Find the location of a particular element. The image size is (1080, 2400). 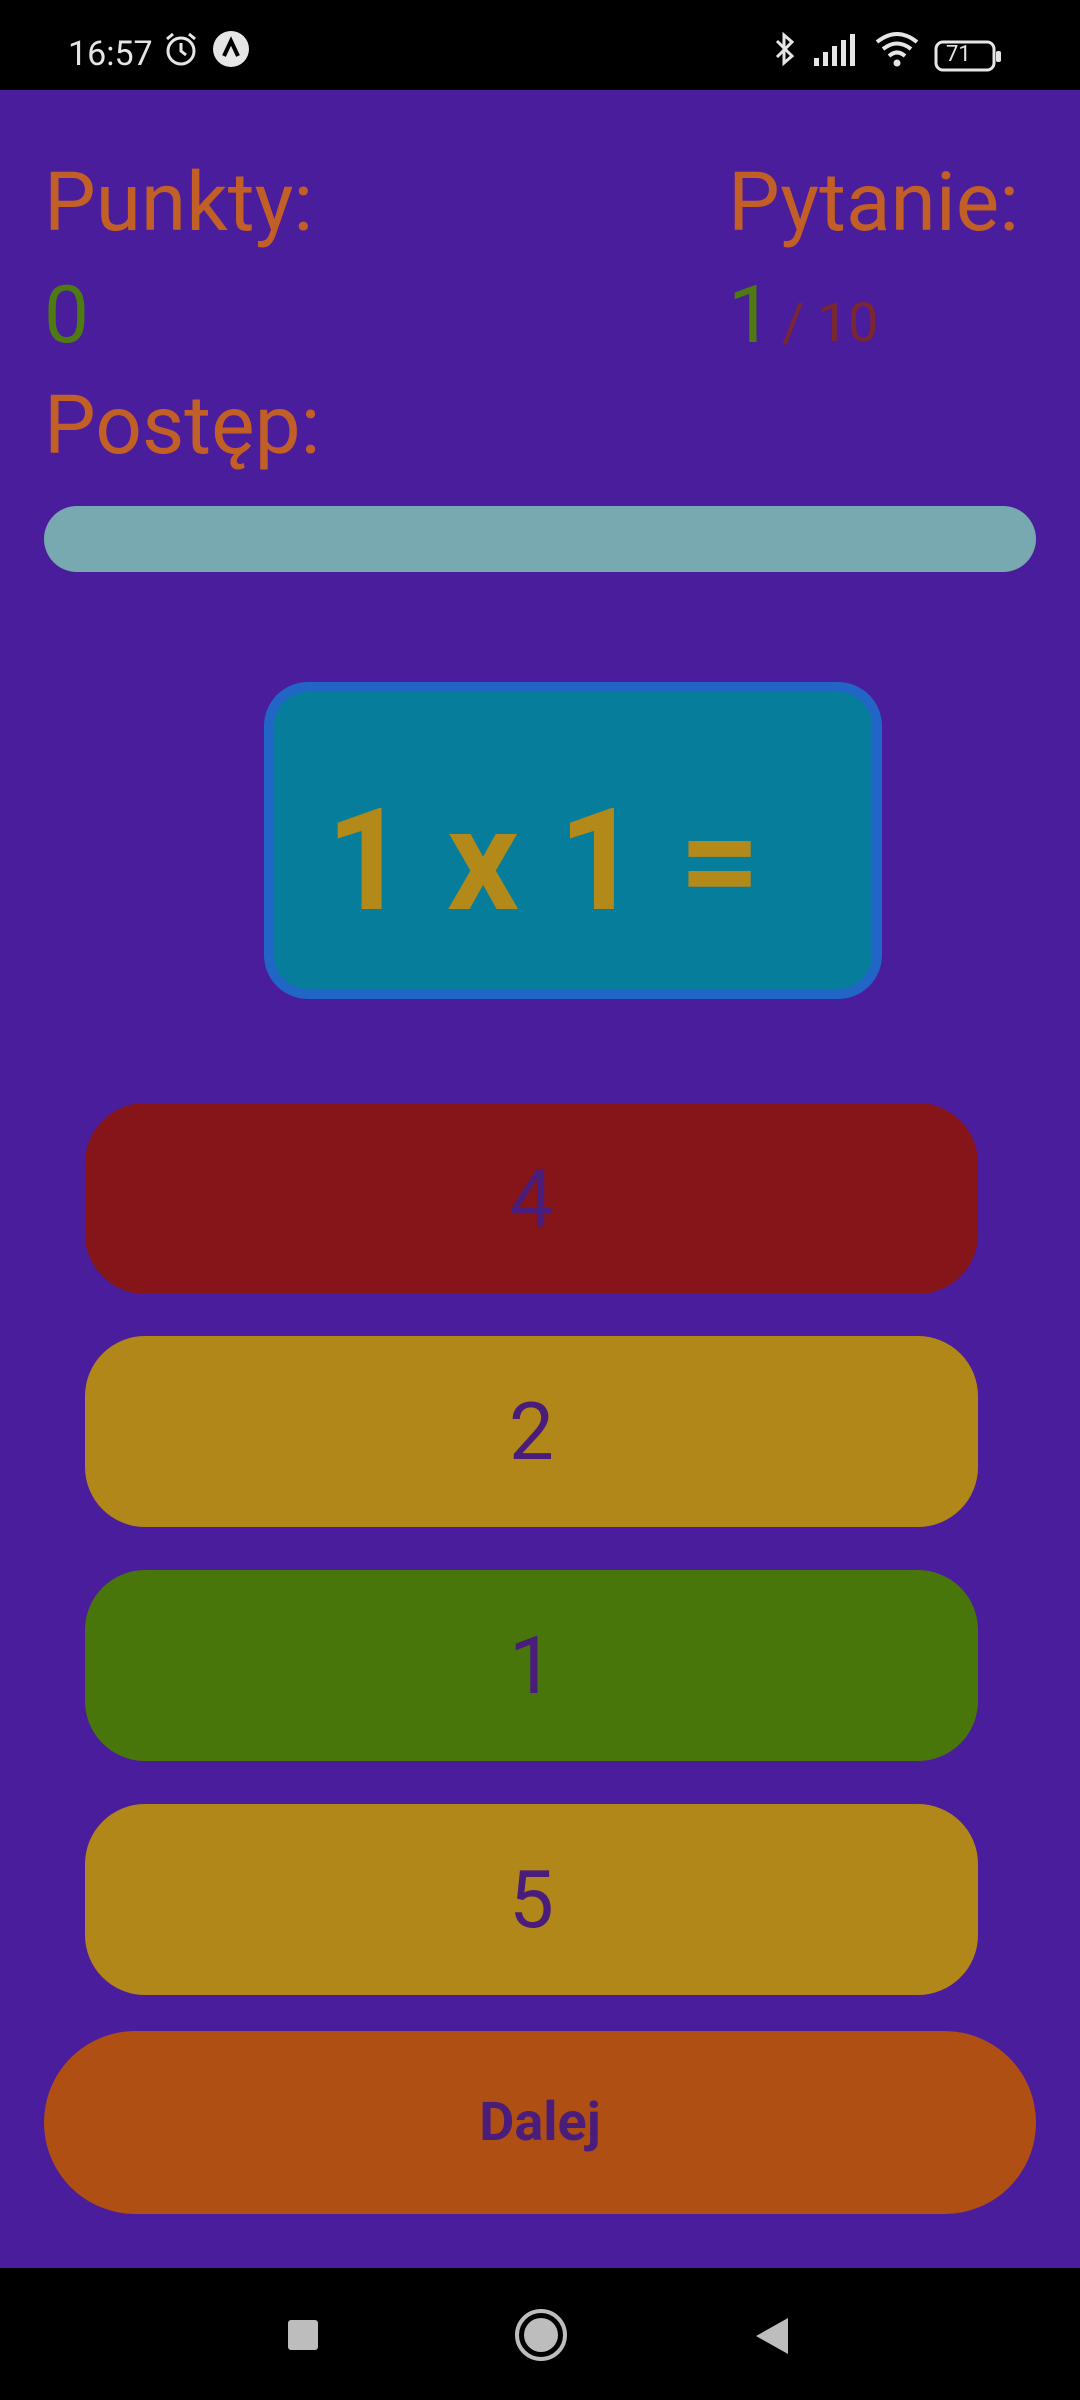

answer-button: 5 is located at coordinates (531, 1899).